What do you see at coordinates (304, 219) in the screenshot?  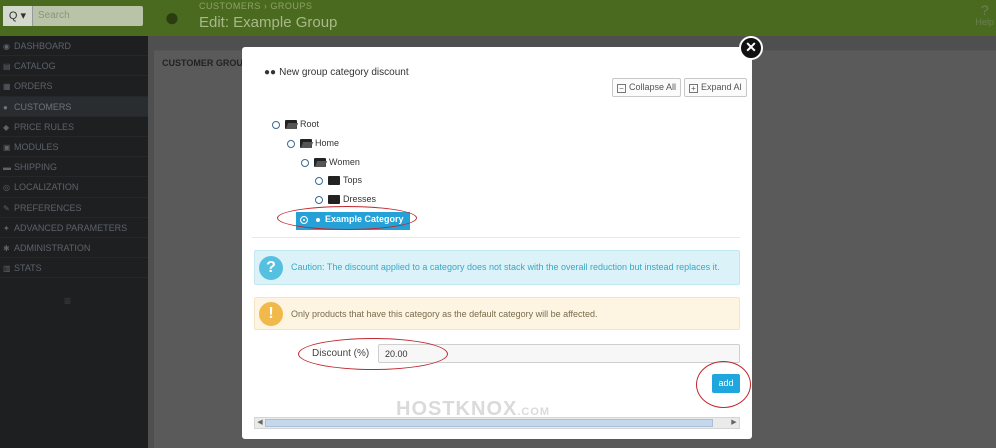 I see `radio-example-category-checked` at bounding box center [304, 219].